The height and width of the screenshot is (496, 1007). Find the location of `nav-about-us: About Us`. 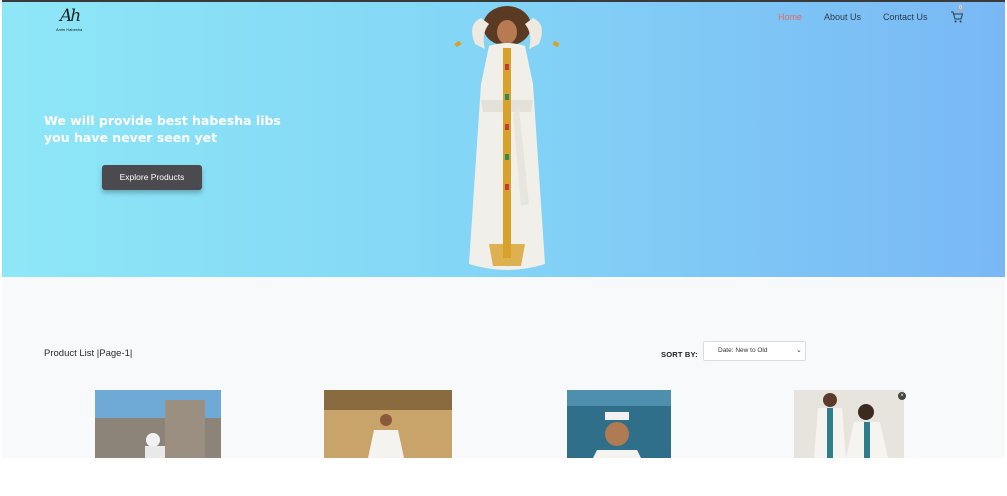

nav-about-us: About Us is located at coordinates (842, 17).